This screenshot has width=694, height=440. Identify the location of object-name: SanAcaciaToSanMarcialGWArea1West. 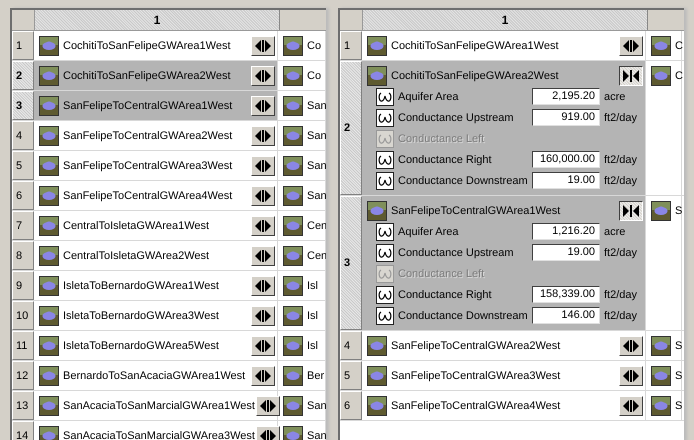
(159, 406).